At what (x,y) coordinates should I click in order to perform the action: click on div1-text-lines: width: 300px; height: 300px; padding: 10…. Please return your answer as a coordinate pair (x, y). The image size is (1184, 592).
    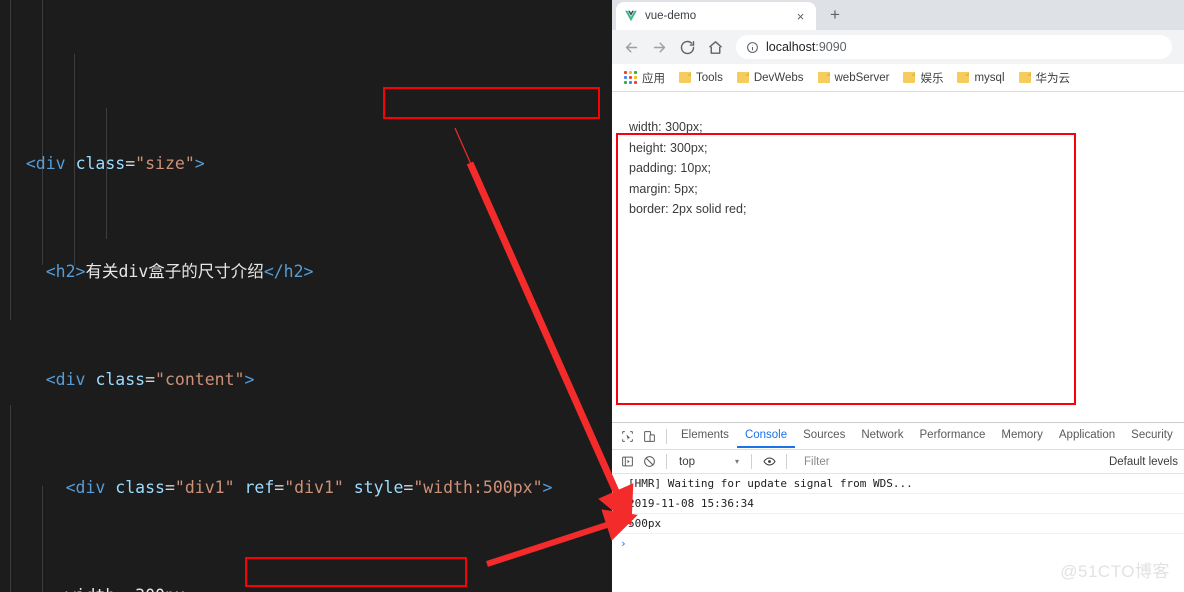
    Looking at the image, I should click on (846, 160).